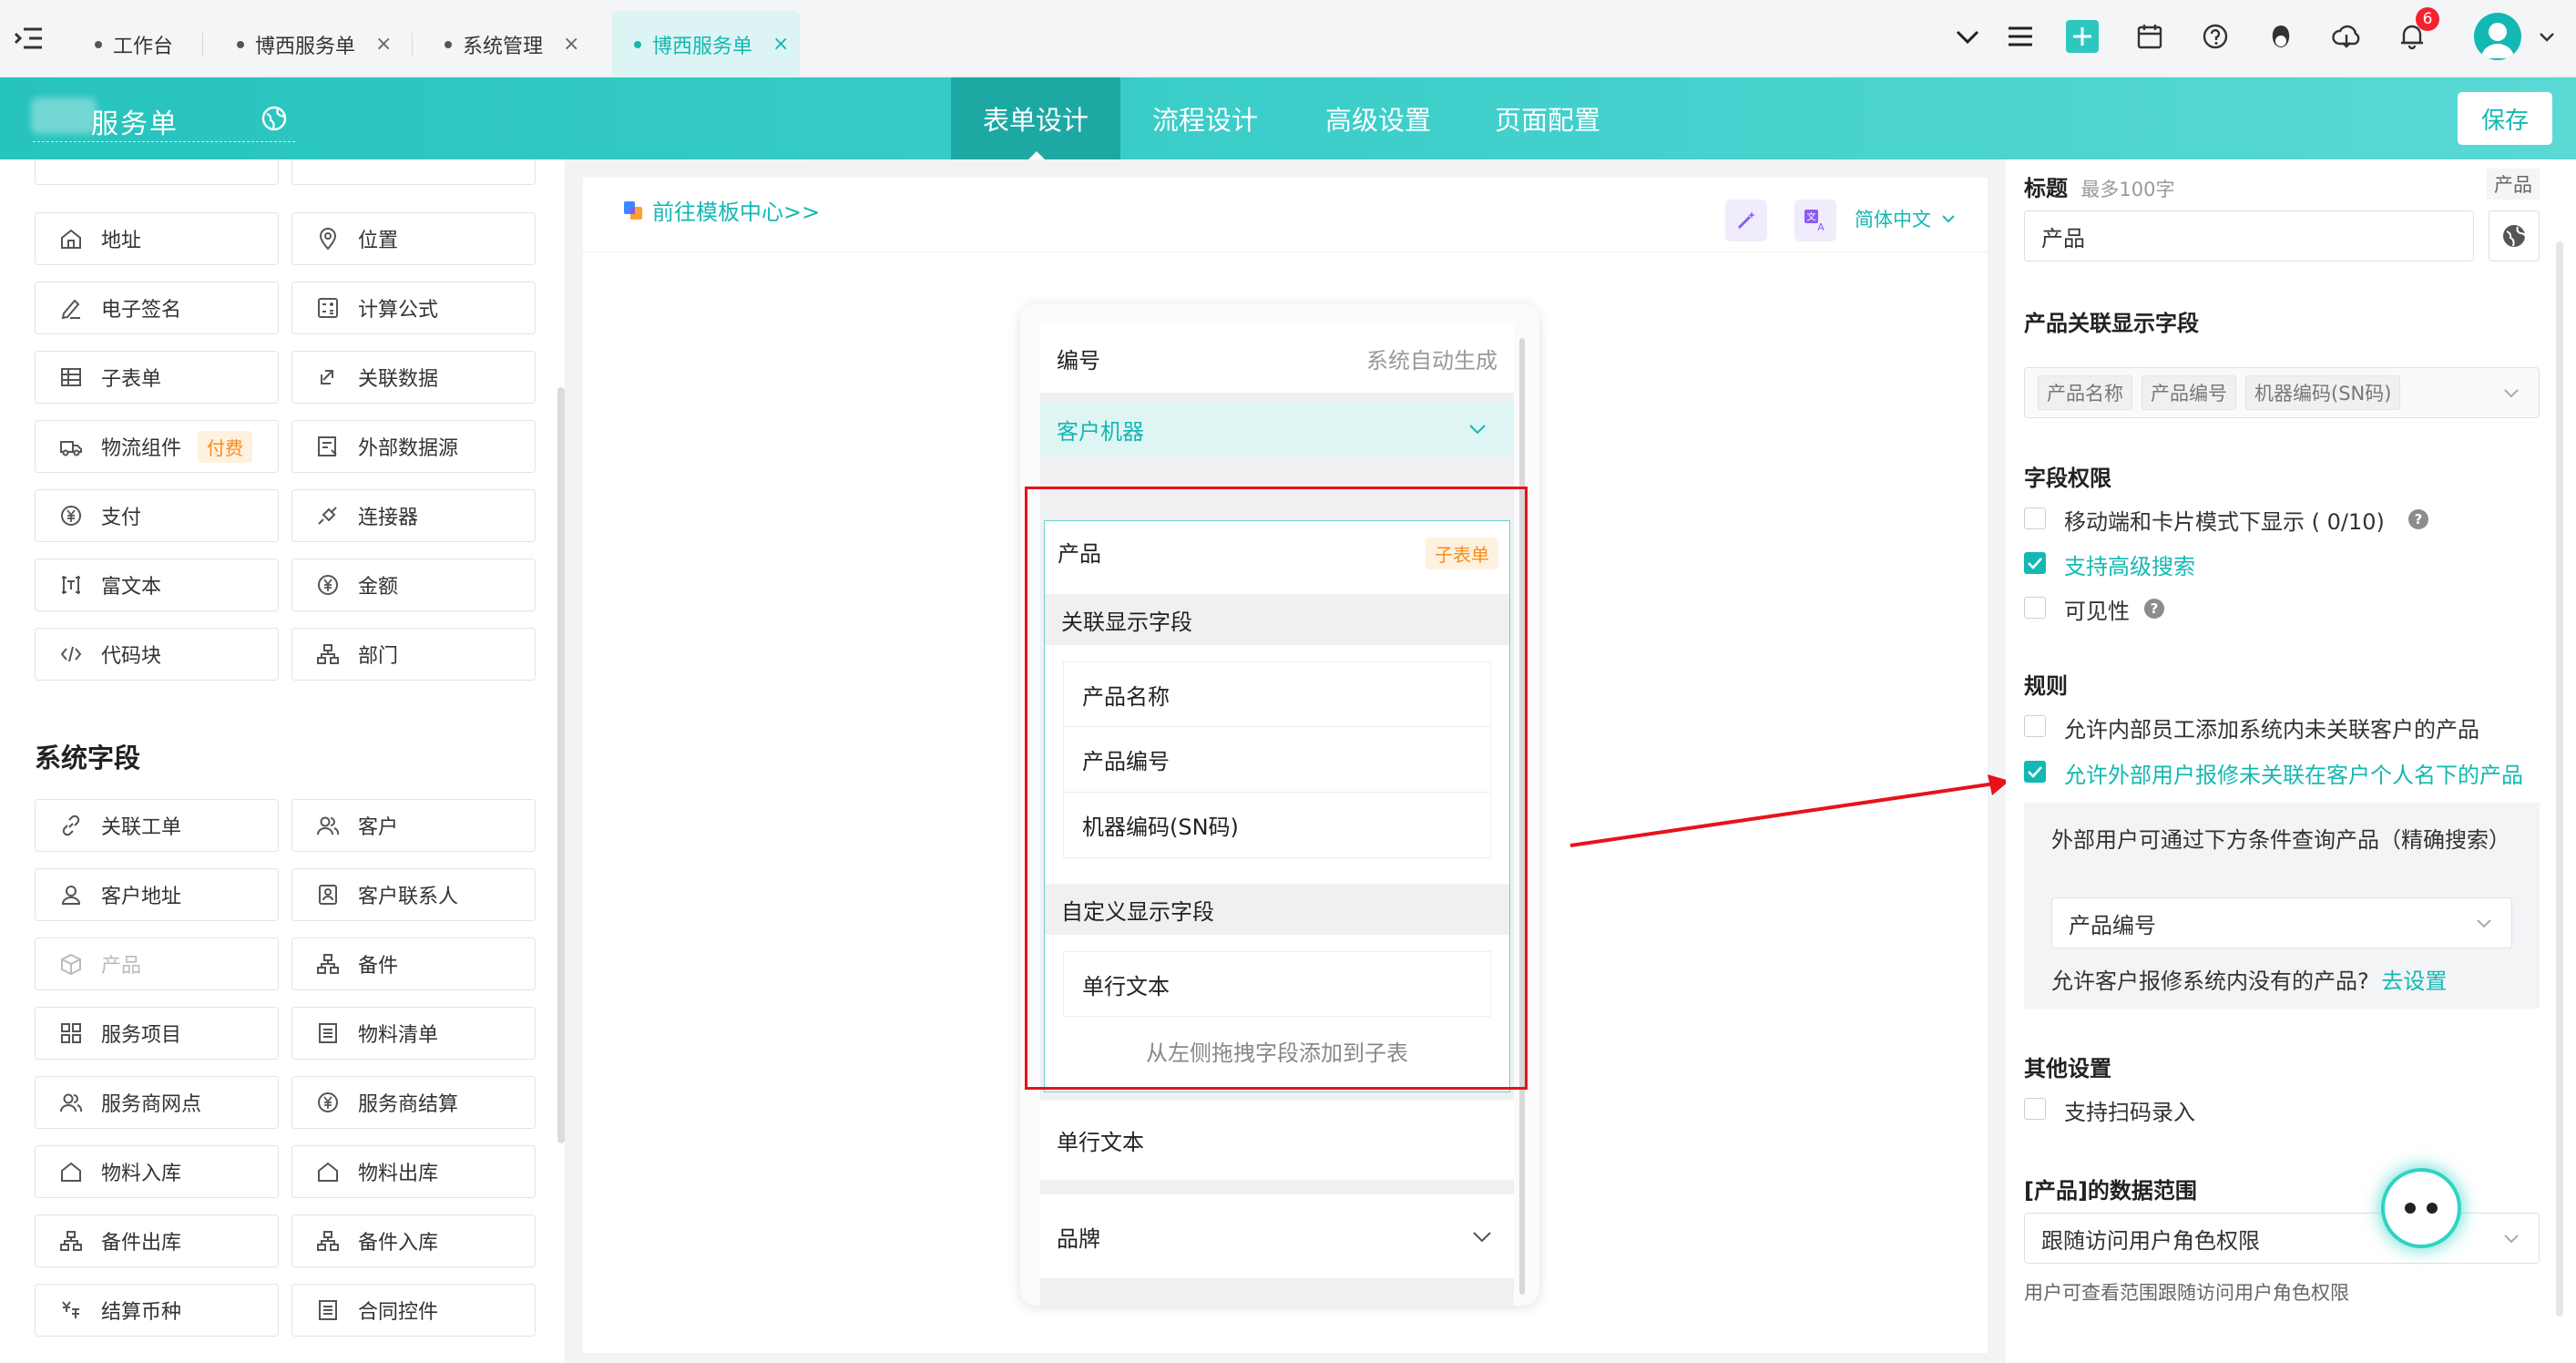  Describe the element at coordinates (2035, 563) in the screenshot. I see `checkbox-advanced-search` at that location.